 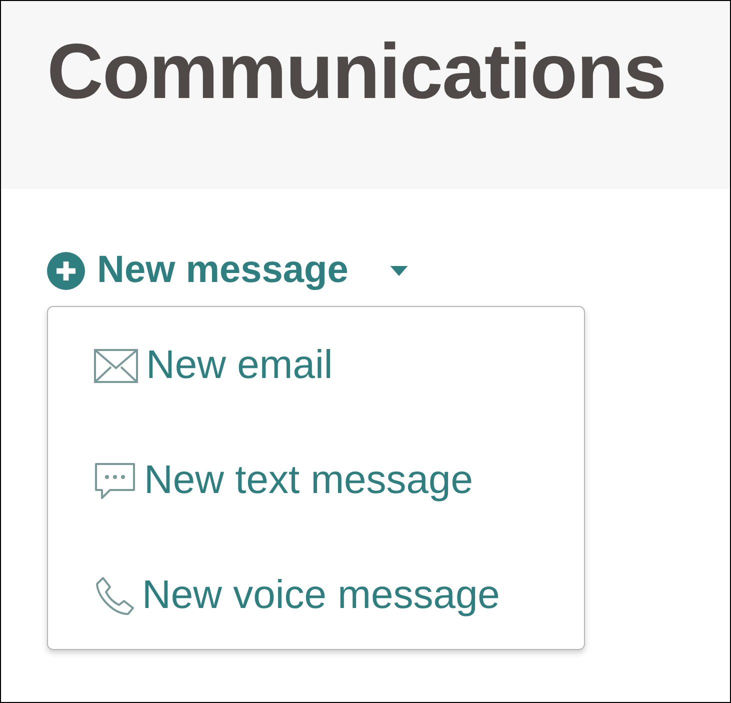 I want to click on envelope-icon, so click(x=116, y=365).